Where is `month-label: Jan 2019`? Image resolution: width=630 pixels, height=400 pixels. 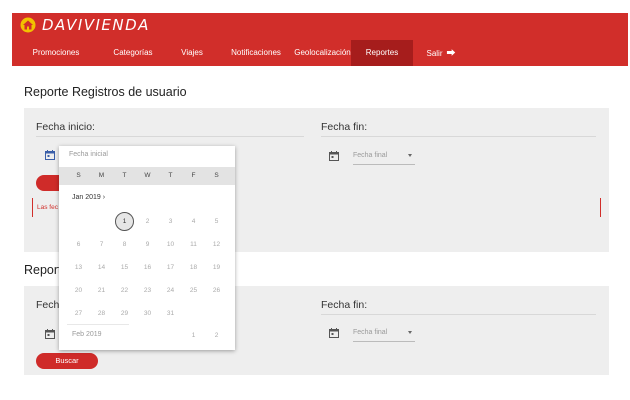
month-label: Jan 2019 is located at coordinates (86, 197).